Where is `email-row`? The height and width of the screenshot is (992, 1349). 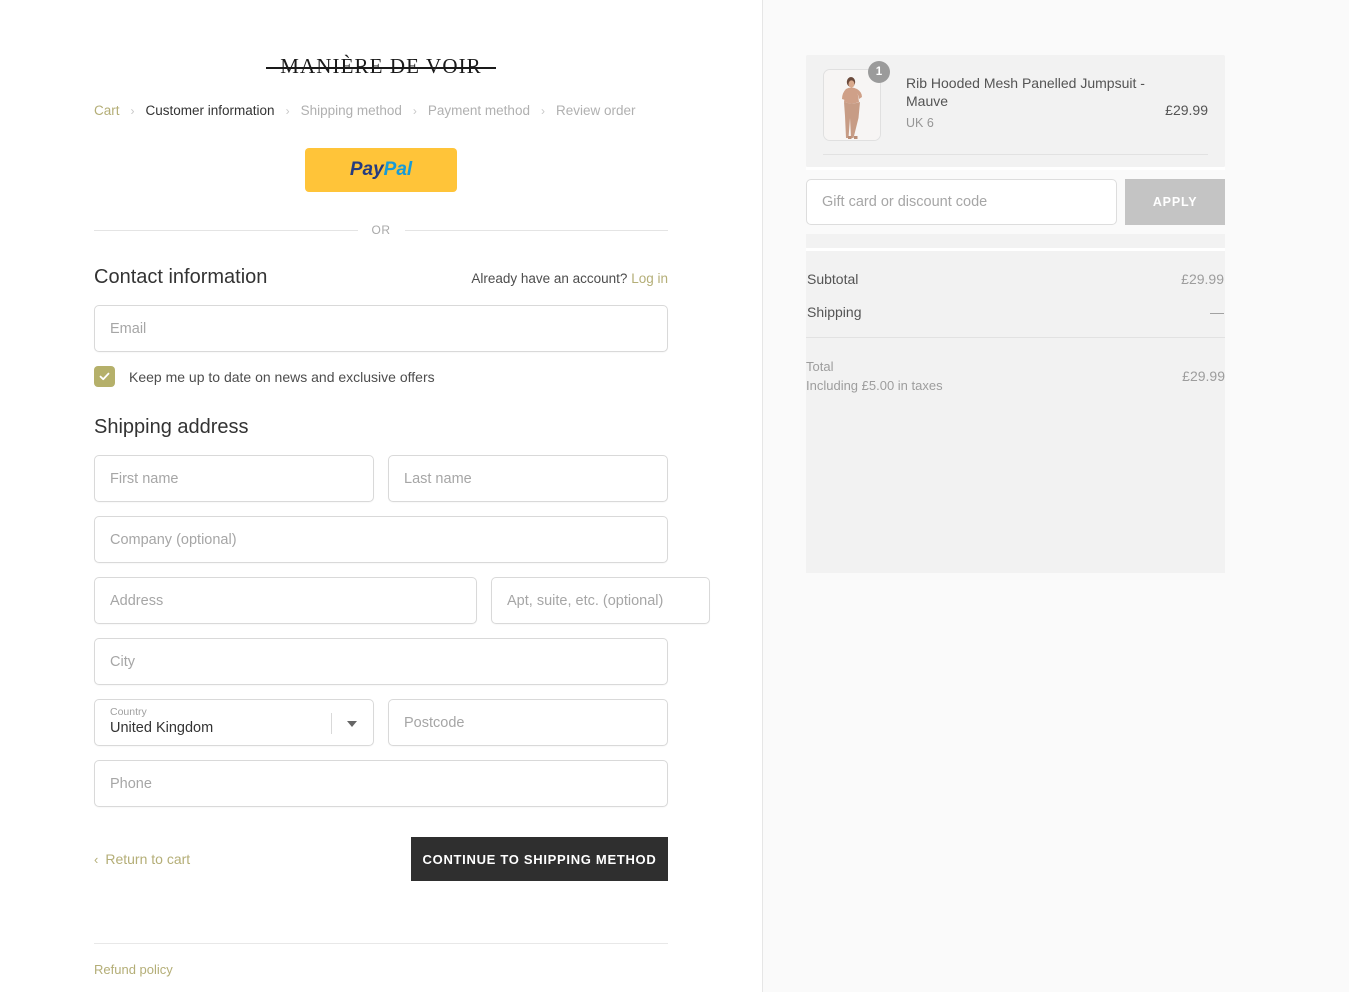
email-row is located at coordinates (381, 328).